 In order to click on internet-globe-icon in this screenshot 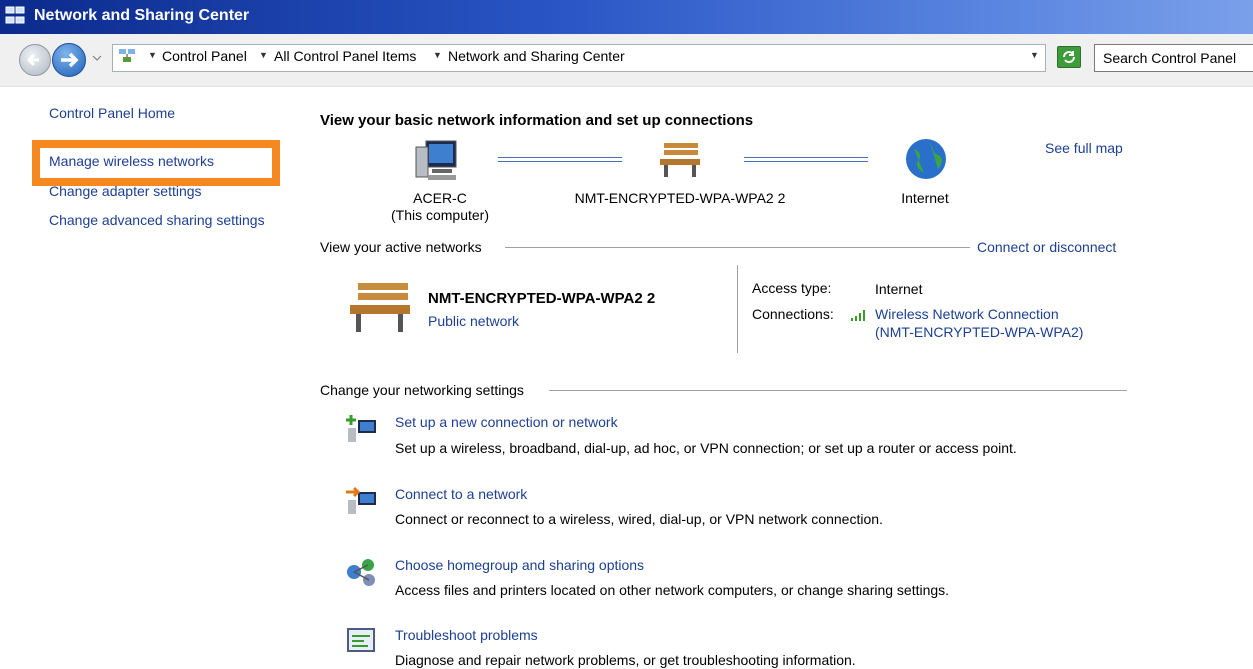, I will do `click(926, 159)`.